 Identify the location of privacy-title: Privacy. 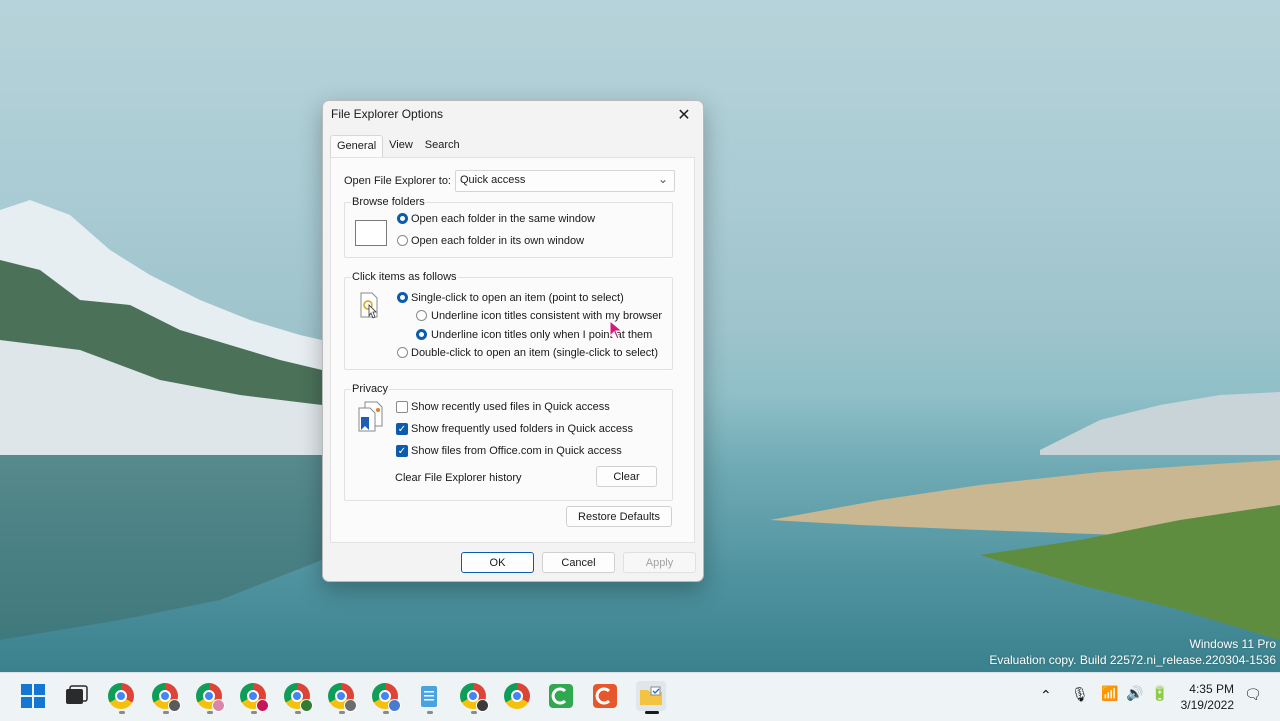
(370, 389).